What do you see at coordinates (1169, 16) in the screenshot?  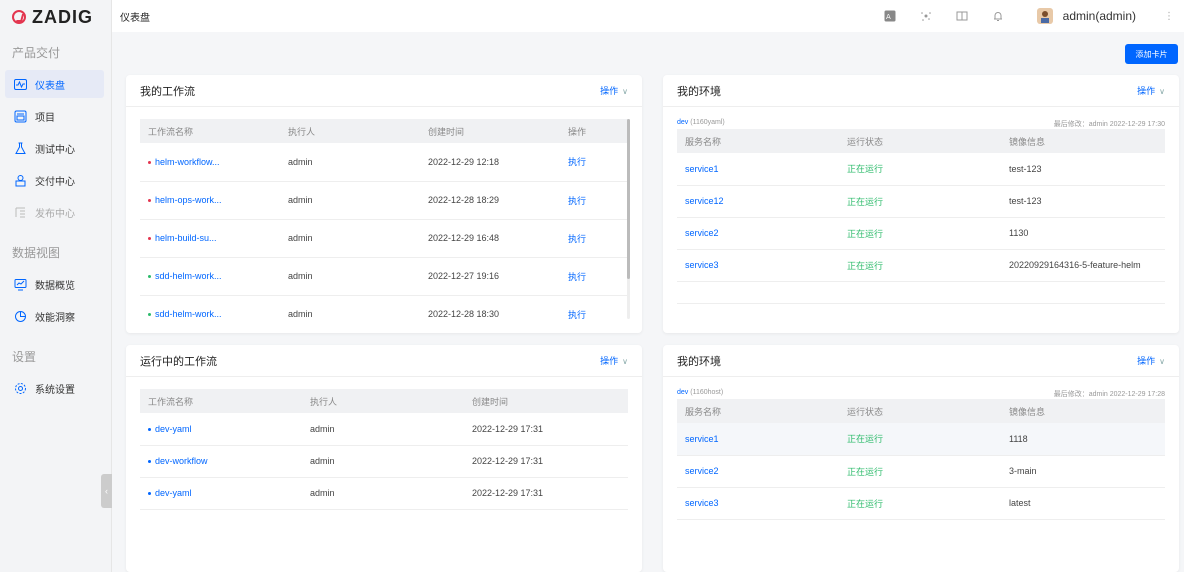 I see `more-vertical-icon: ⋮` at bounding box center [1169, 16].